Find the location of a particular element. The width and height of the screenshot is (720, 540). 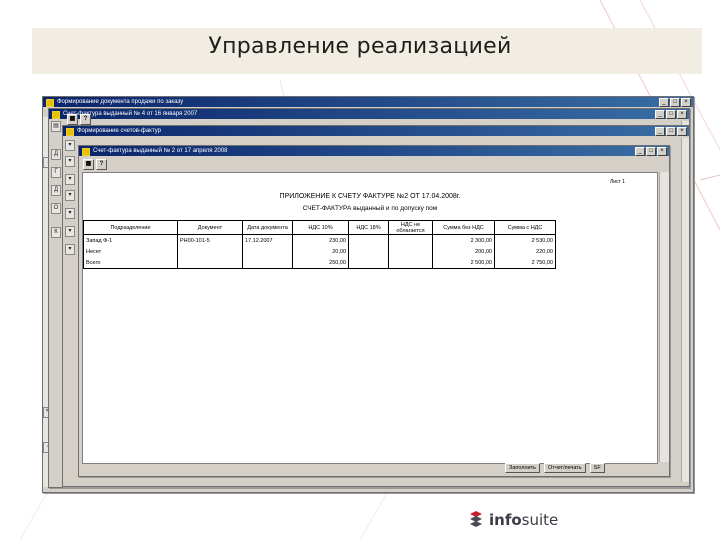

table-cell: Несет is located at coordinates (130, 251).